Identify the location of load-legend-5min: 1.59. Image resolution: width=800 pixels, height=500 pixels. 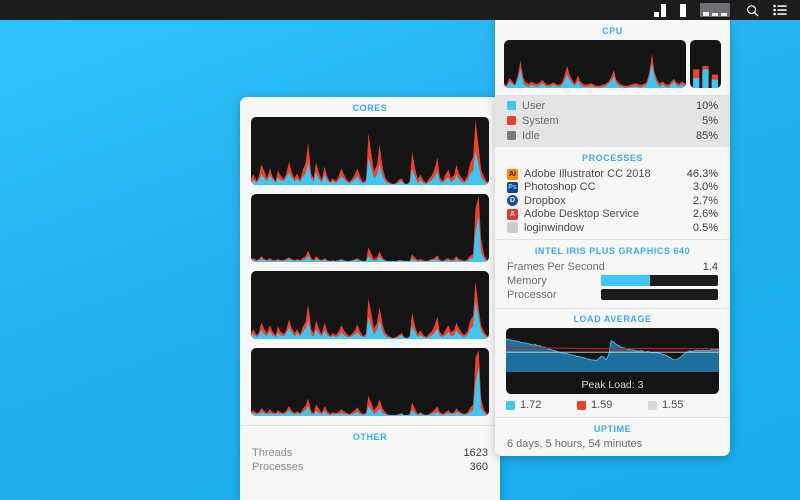
(612, 405).